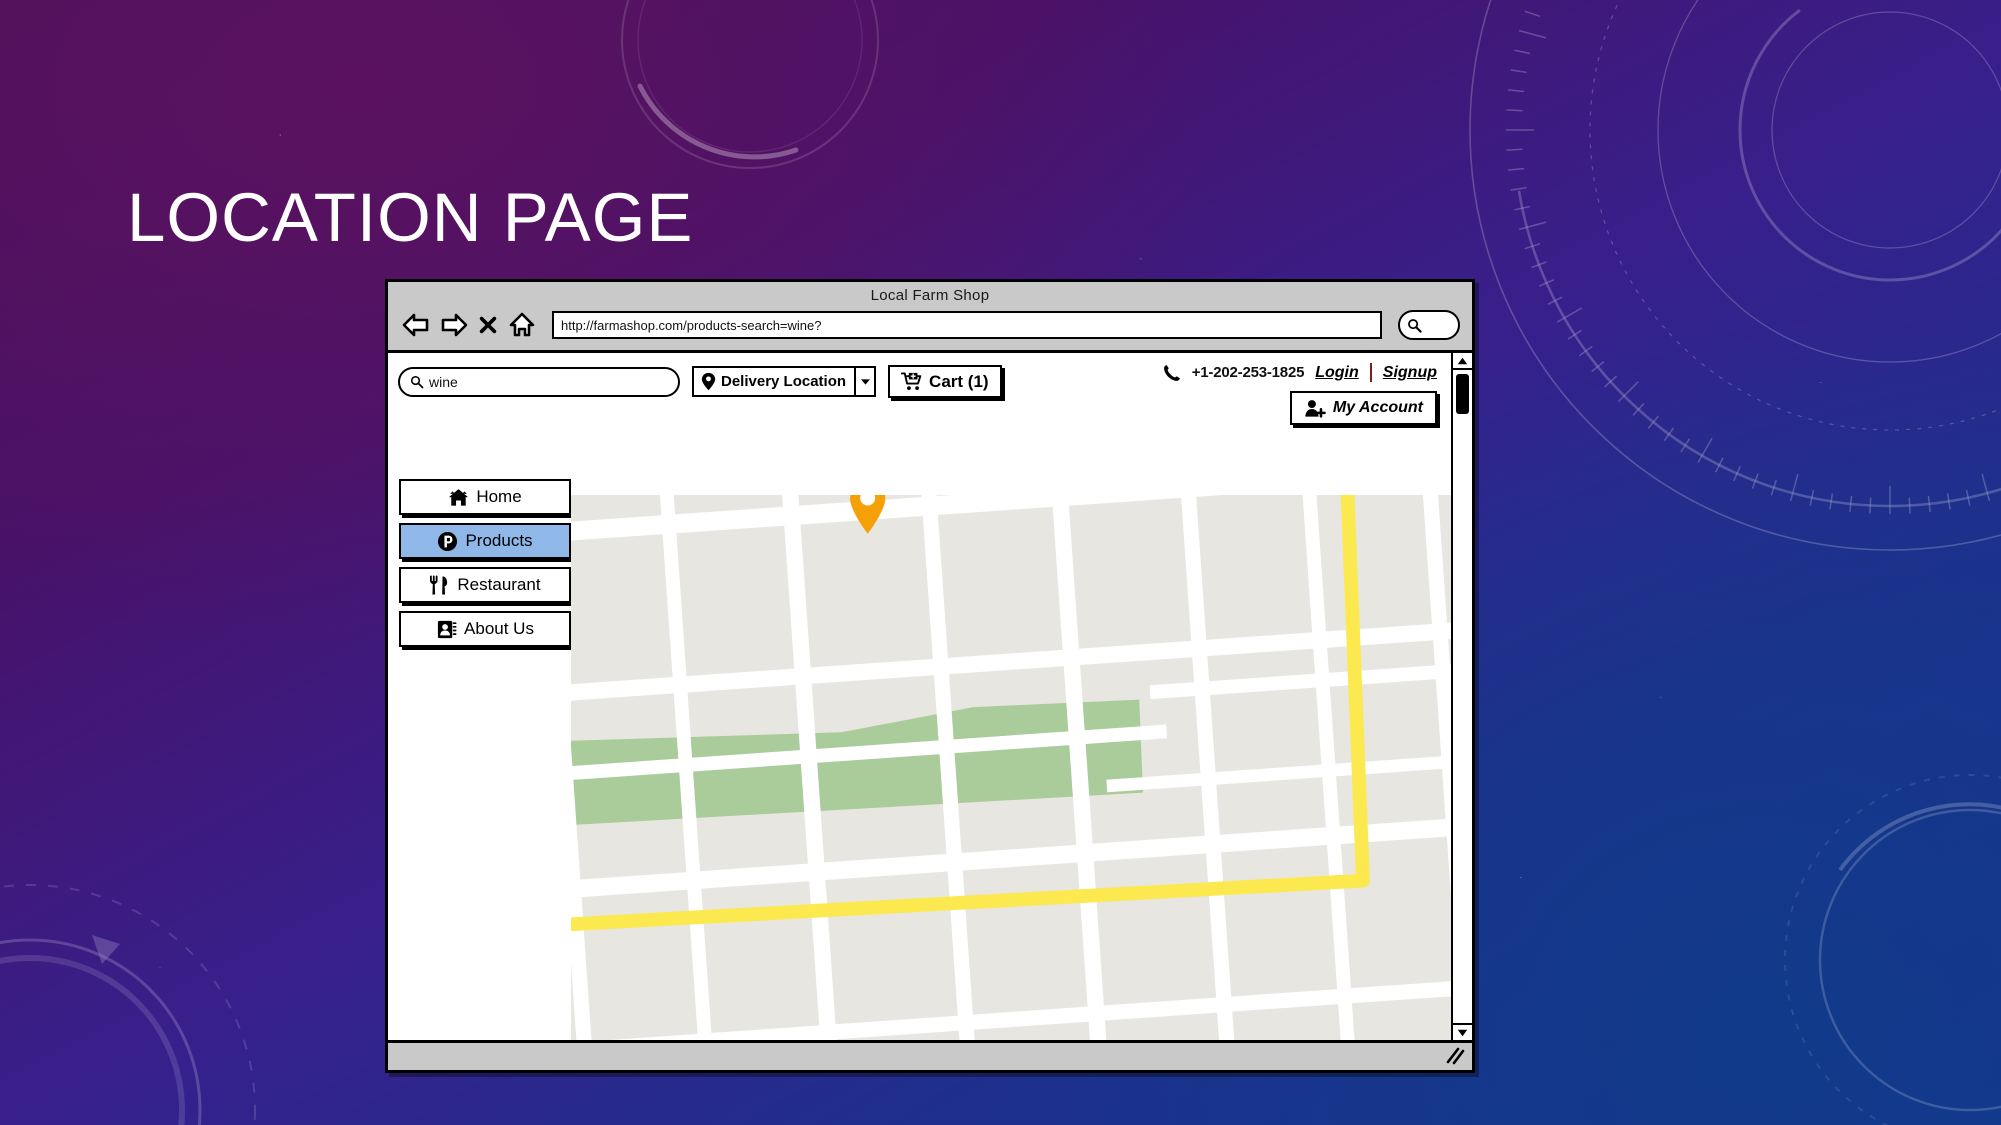 The image size is (2001, 1125). What do you see at coordinates (959, 381) in the screenshot?
I see `cart-label: Cart (1)` at bounding box center [959, 381].